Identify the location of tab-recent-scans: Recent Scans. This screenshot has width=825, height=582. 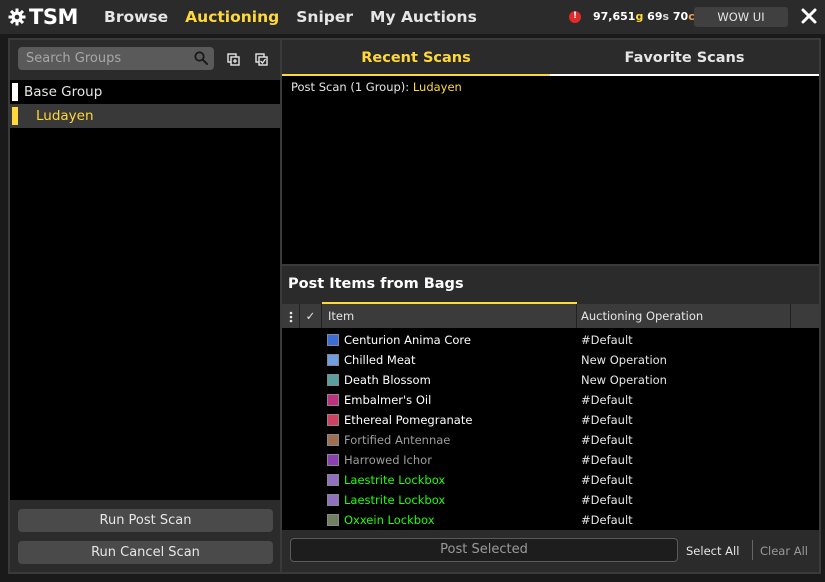
(416, 58).